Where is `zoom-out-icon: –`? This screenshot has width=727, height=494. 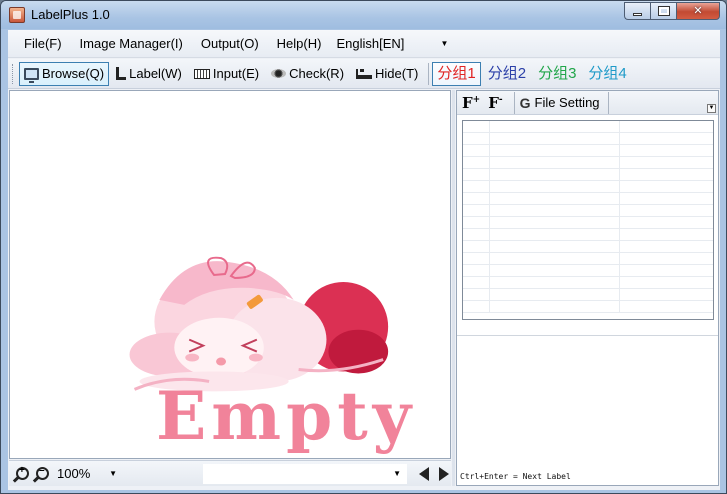 zoom-out-icon: – is located at coordinates (42, 472).